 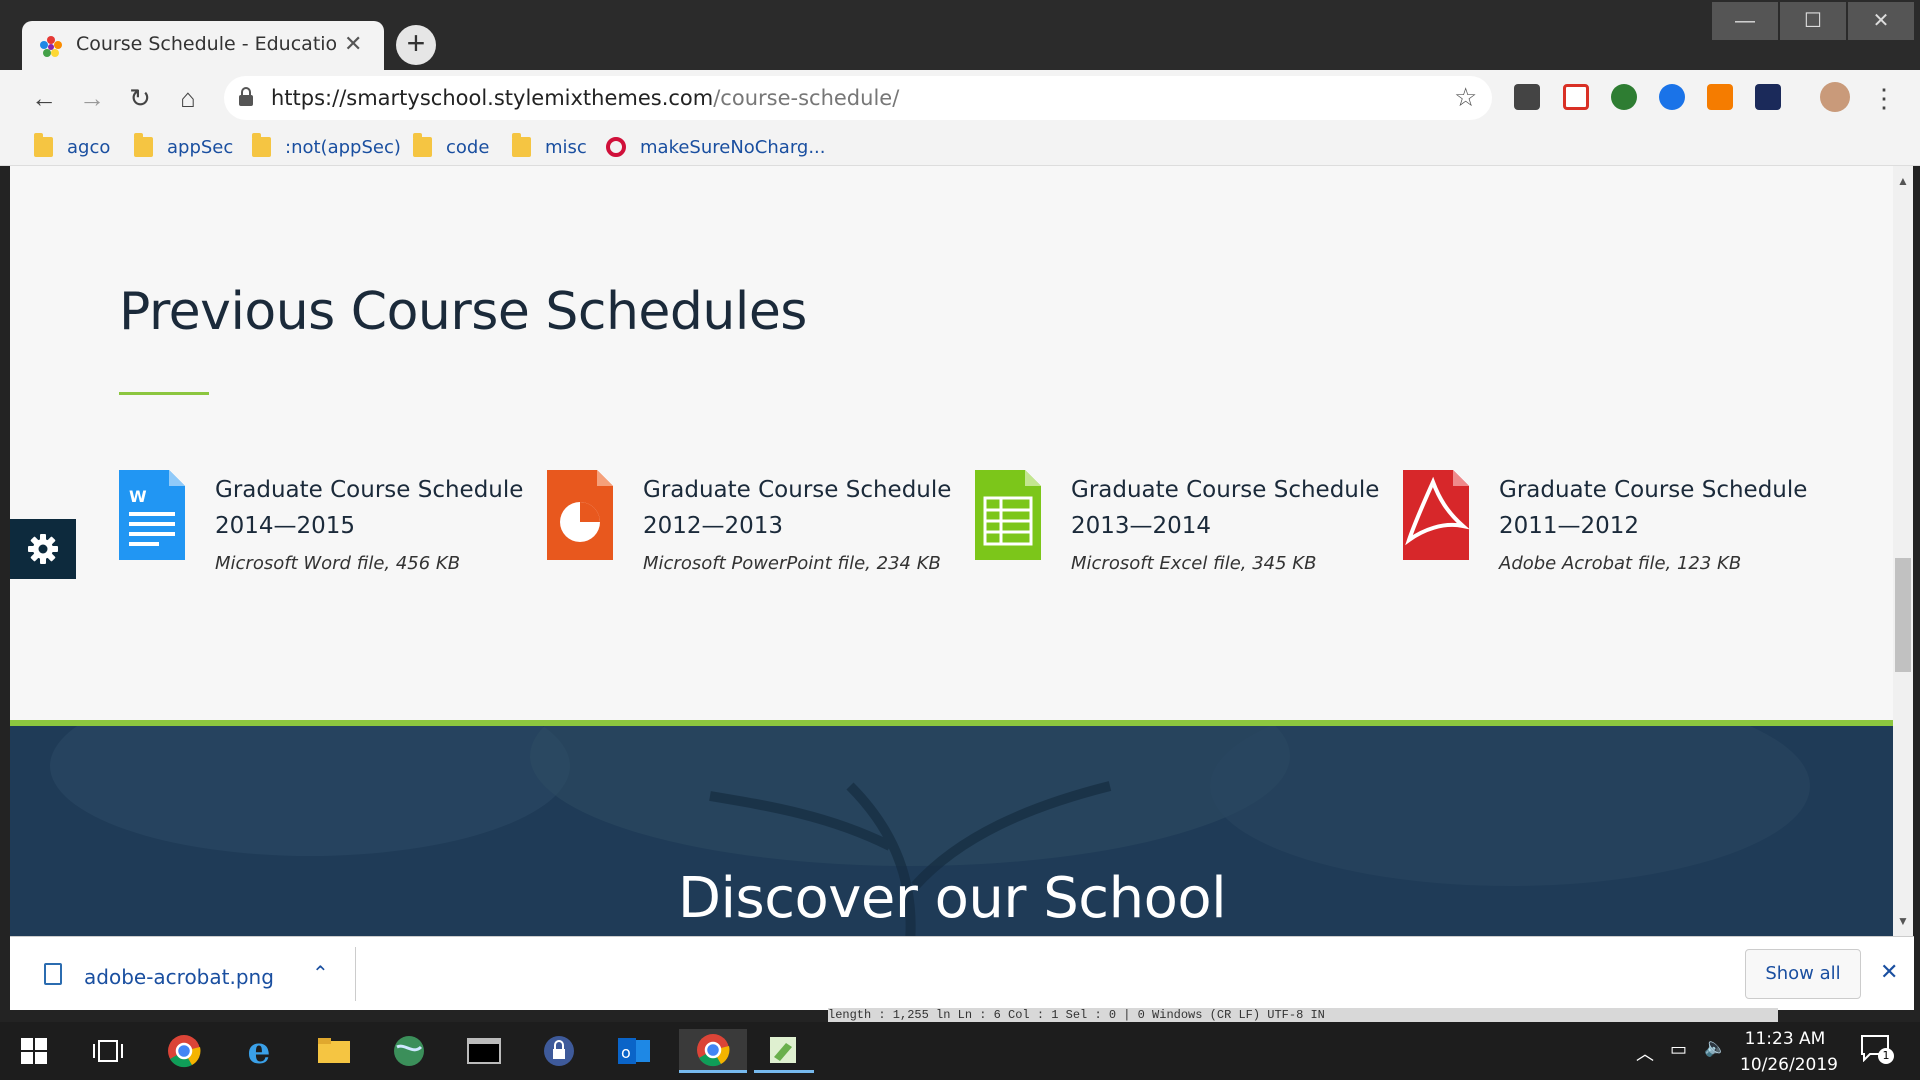 I want to click on gear-icon, so click(x=43, y=549).